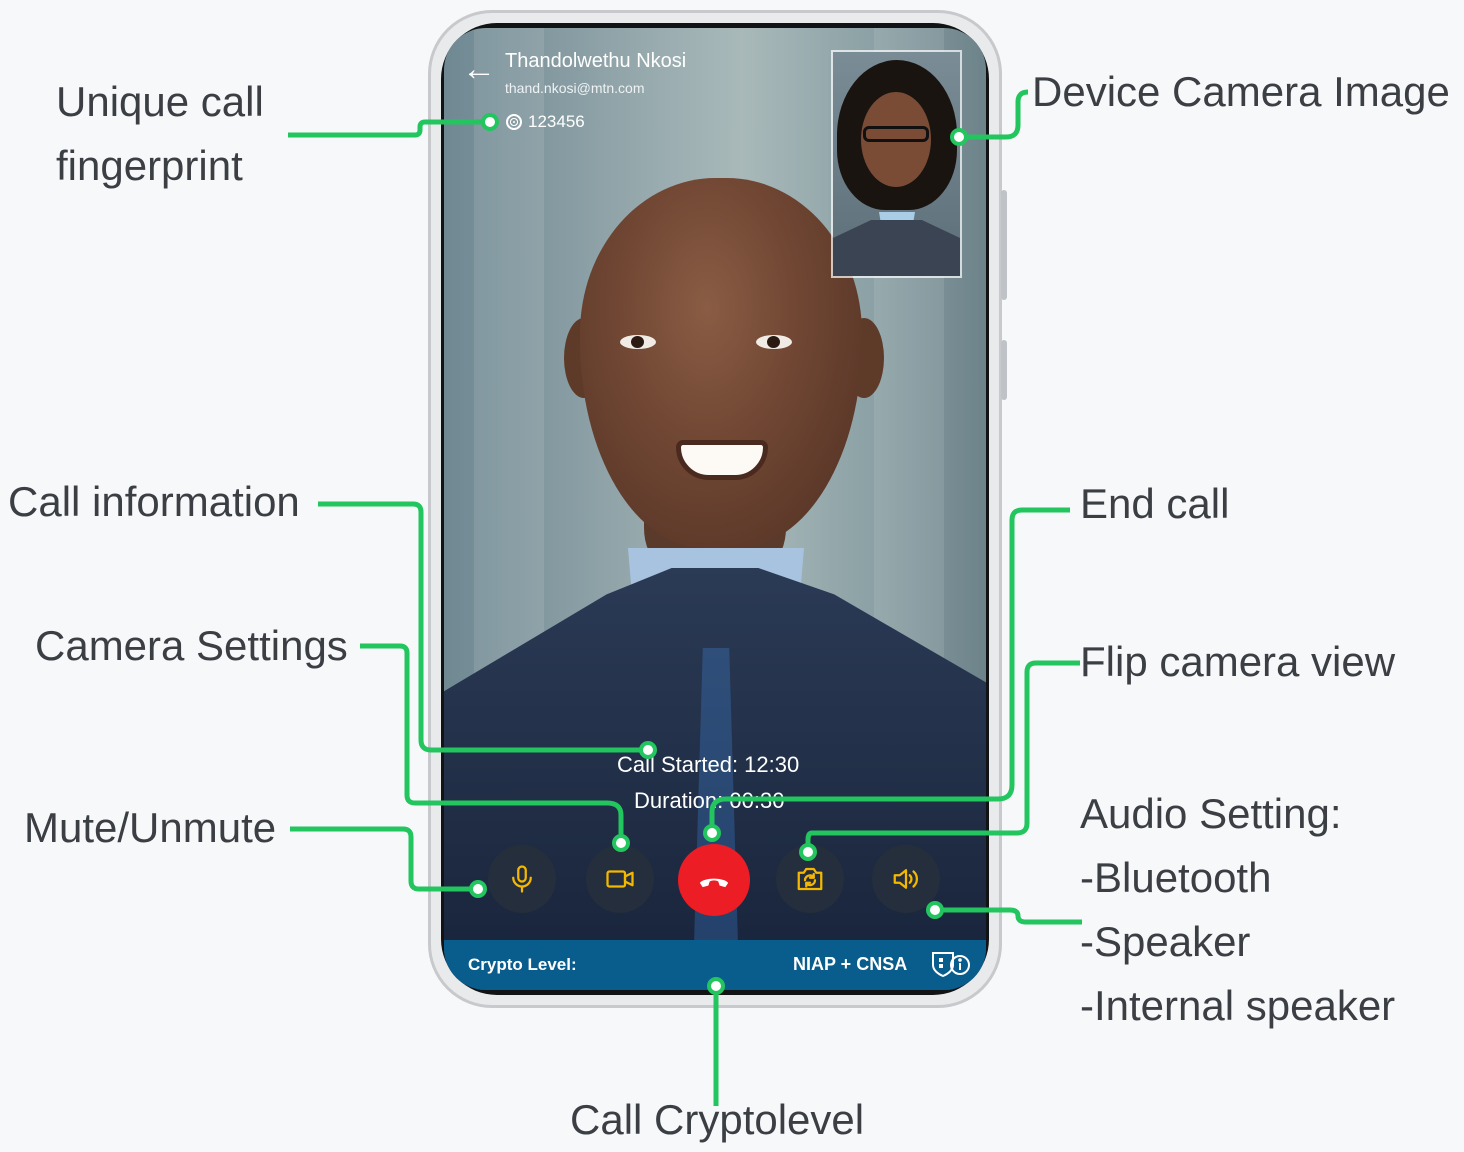 Image resolution: width=1464 pixels, height=1152 pixels. Describe the element at coordinates (714, 883) in the screenshot. I see `phone-hangup-icon` at that location.